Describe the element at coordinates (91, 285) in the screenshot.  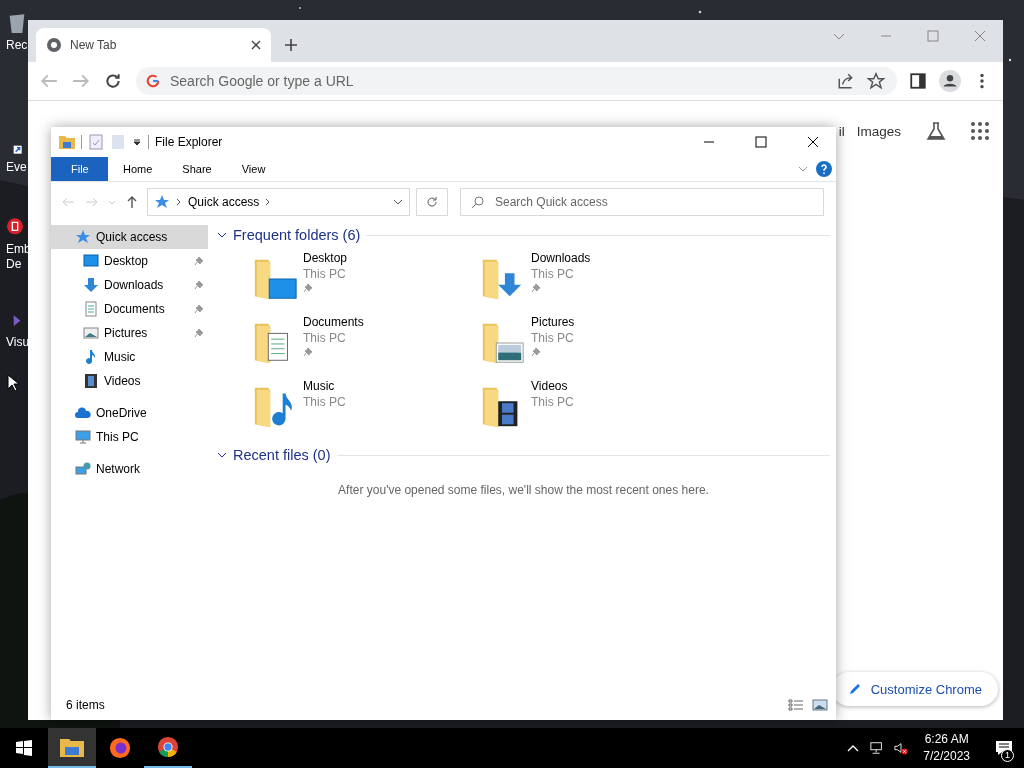
I see `down-arrow-icon` at that location.